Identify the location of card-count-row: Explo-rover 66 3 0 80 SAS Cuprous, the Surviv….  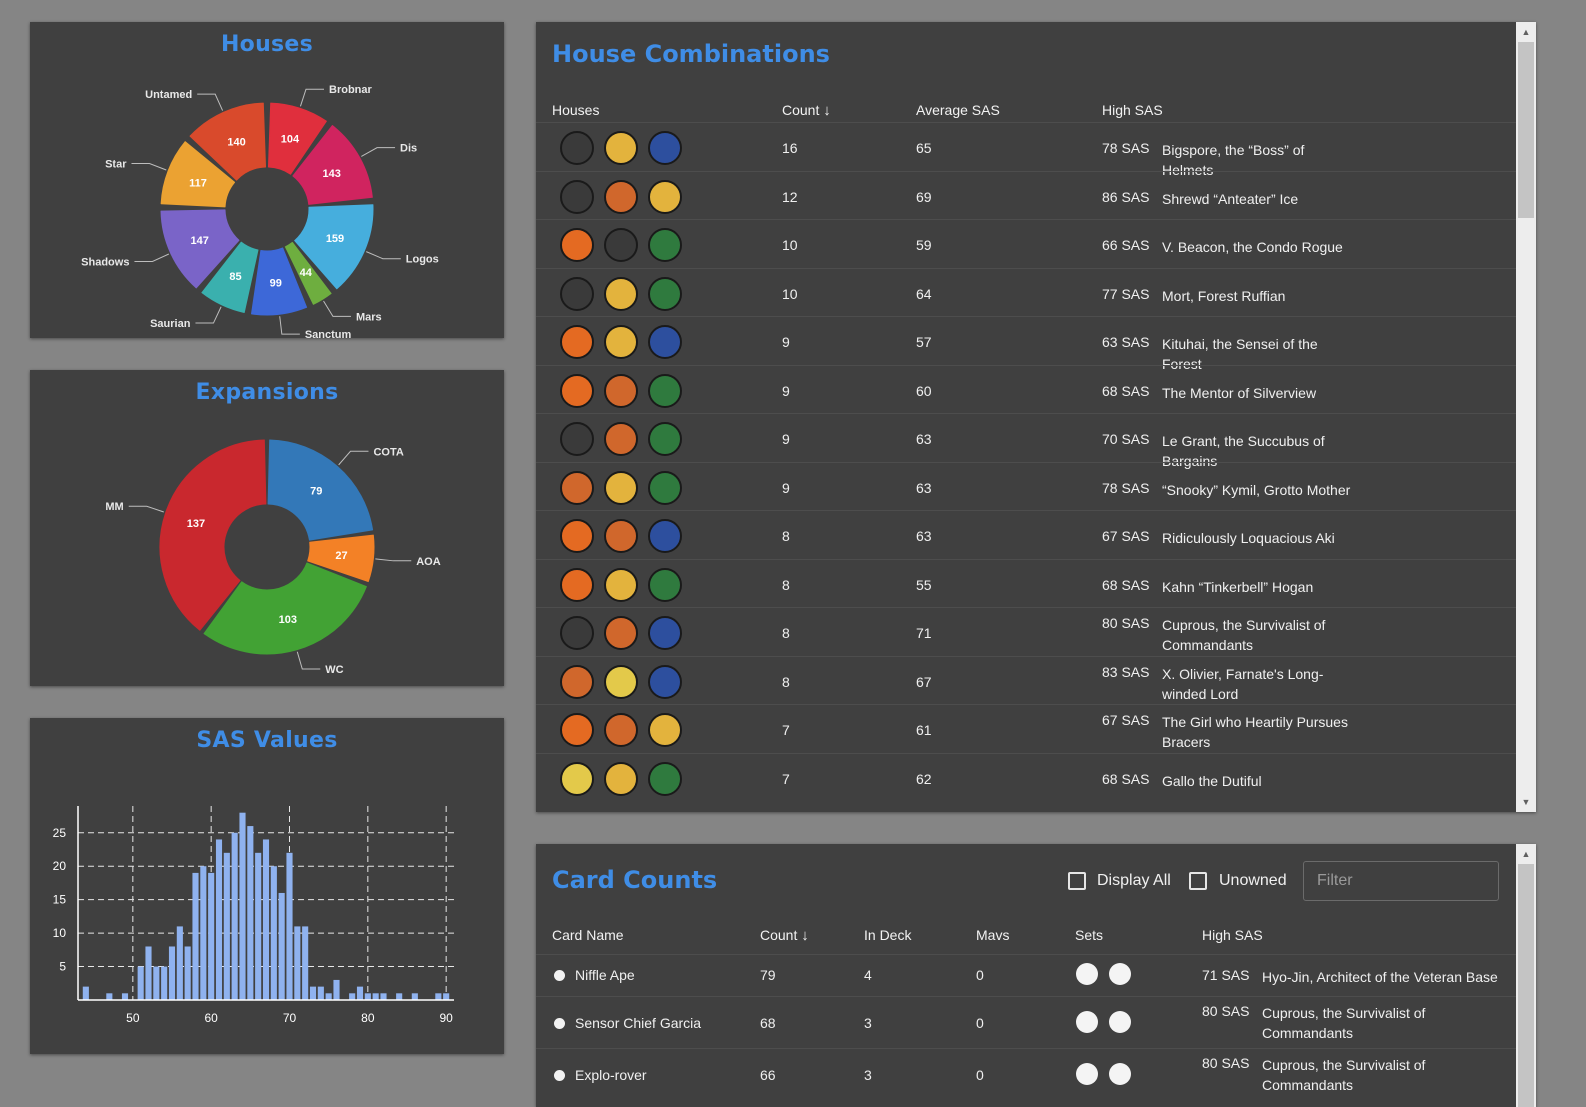
(1026, 1074).